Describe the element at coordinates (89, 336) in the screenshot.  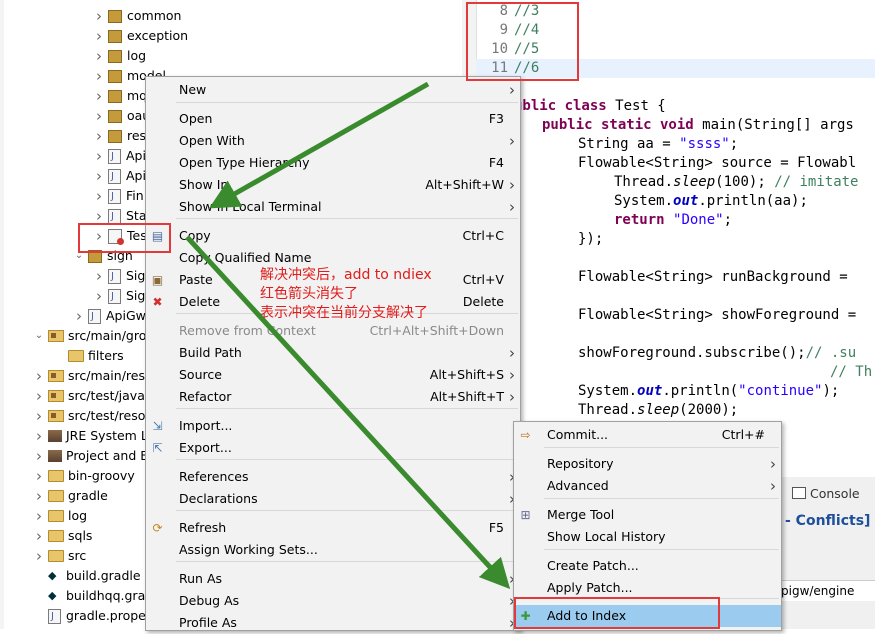
I see `tree-item-17: ⌄ src/main/gro` at that location.